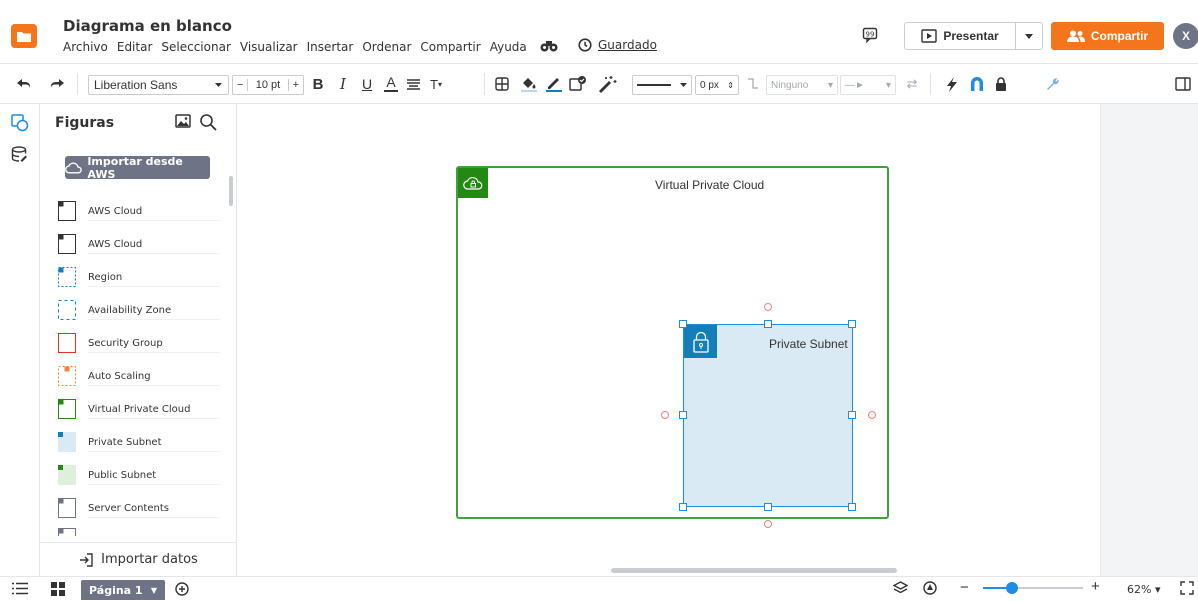 This screenshot has height=601, width=1198. I want to click on panel-toggle-icon, so click(1183, 84).